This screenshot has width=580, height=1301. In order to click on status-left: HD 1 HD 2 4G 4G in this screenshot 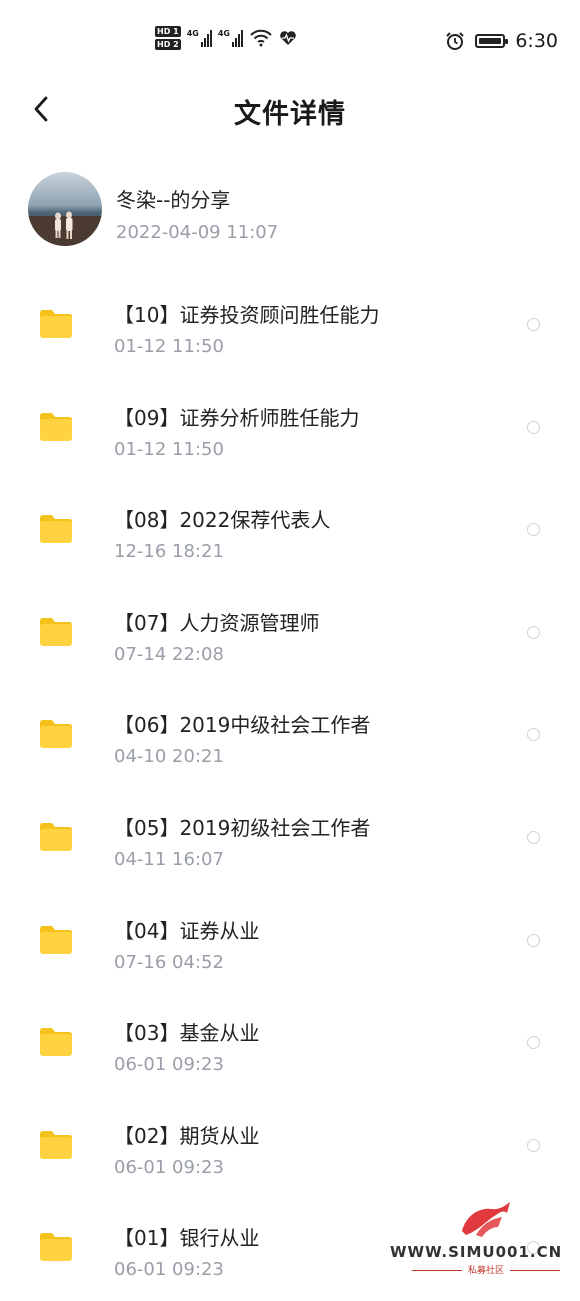, I will do `click(226, 38)`.